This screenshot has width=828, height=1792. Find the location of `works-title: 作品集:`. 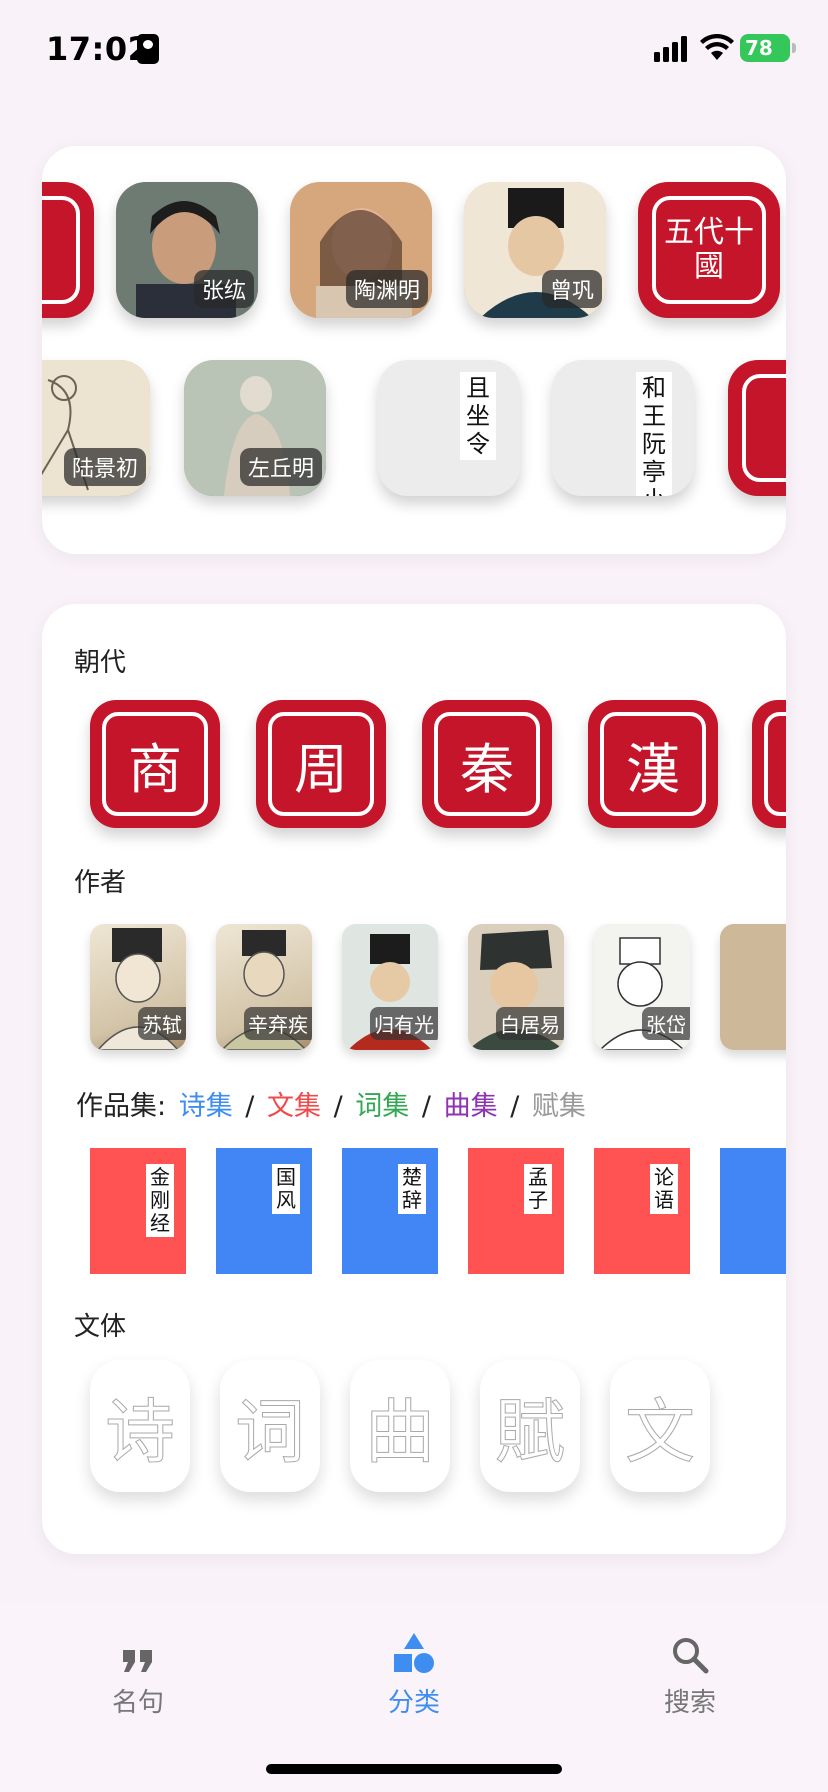

works-title: 作品集: is located at coordinates (121, 1106).